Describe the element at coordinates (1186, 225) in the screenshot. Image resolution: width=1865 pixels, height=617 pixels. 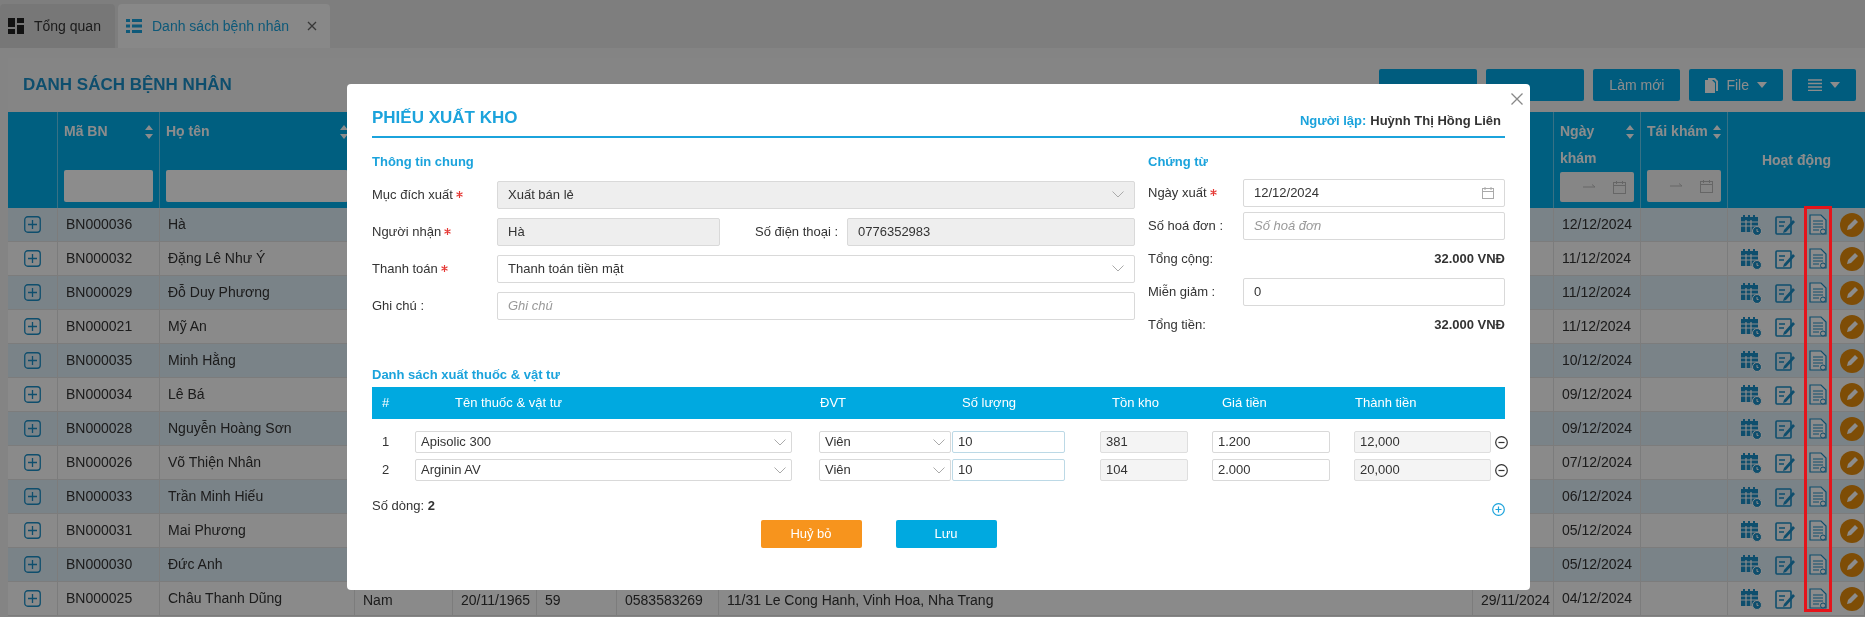
I see `field-label: Số hoá đơn :` at that location.